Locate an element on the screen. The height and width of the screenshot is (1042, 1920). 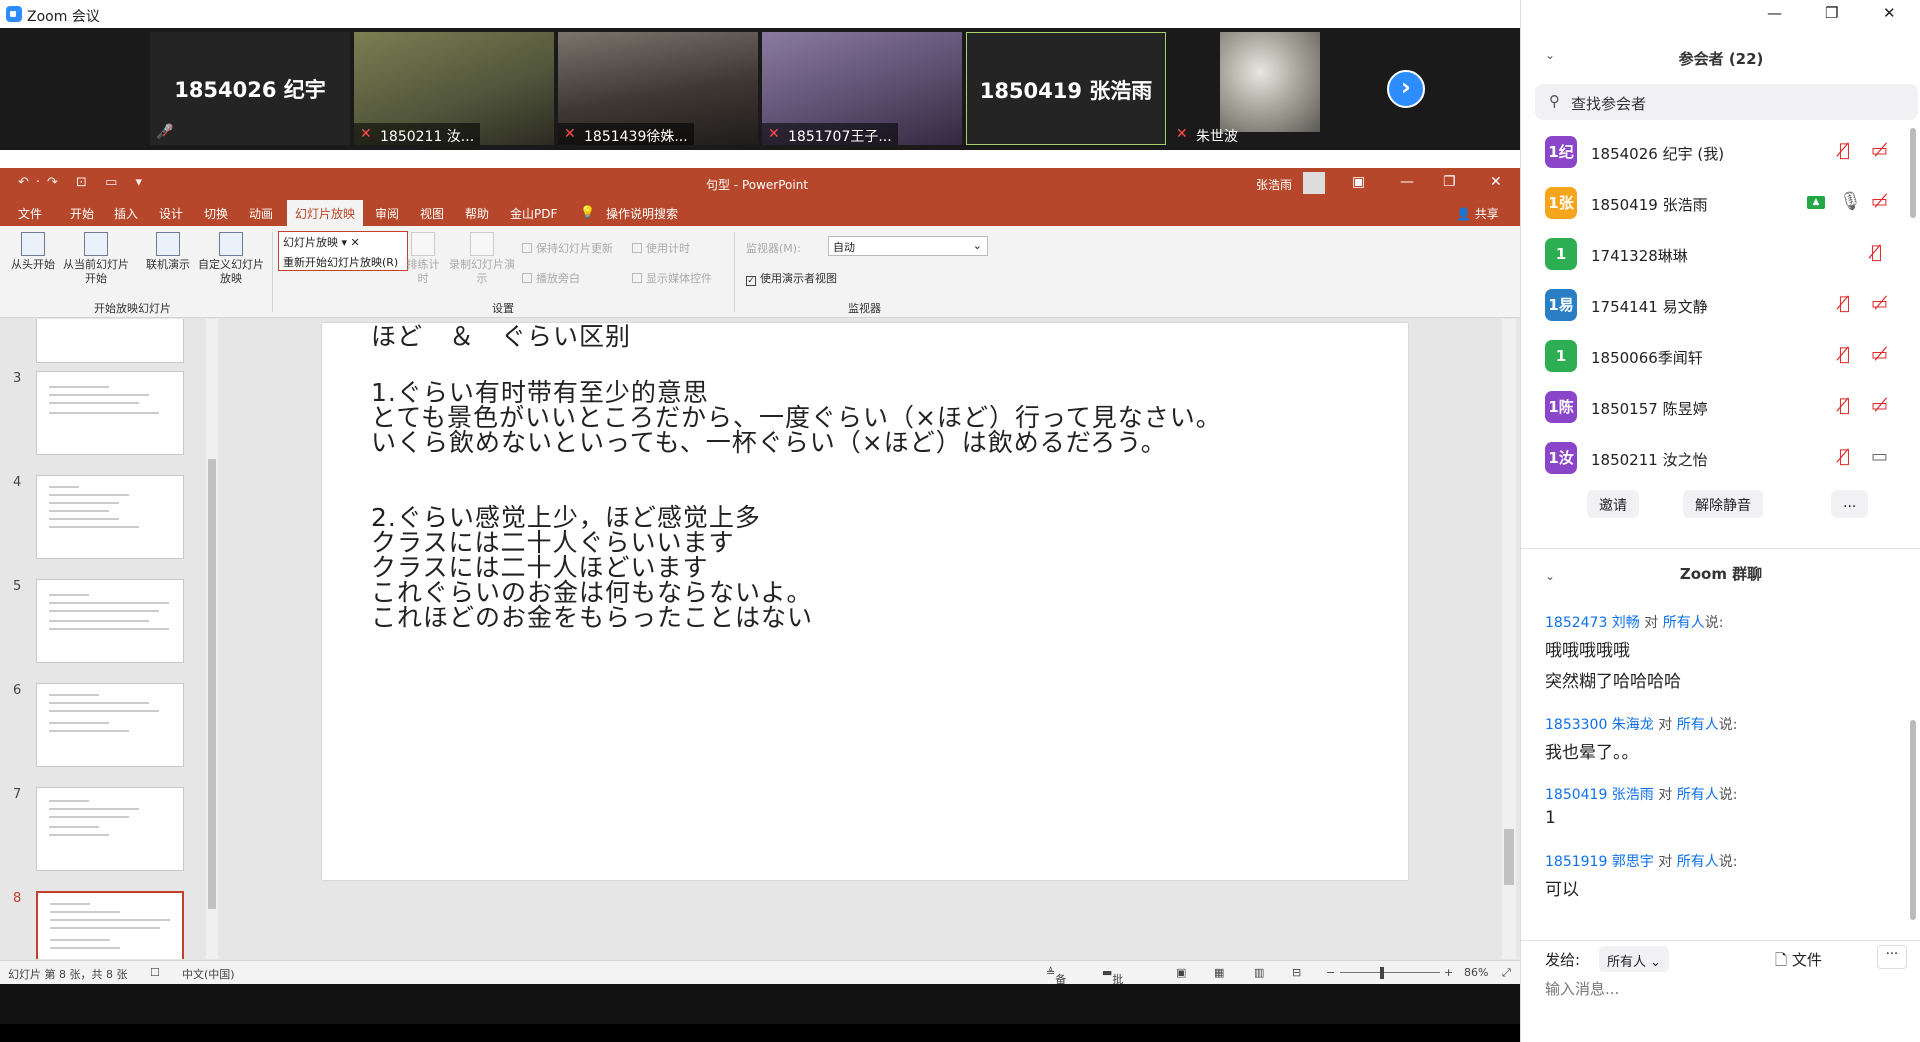
from-current-button: 从当前幻灯片开始 is located at coordinates (96, 259).